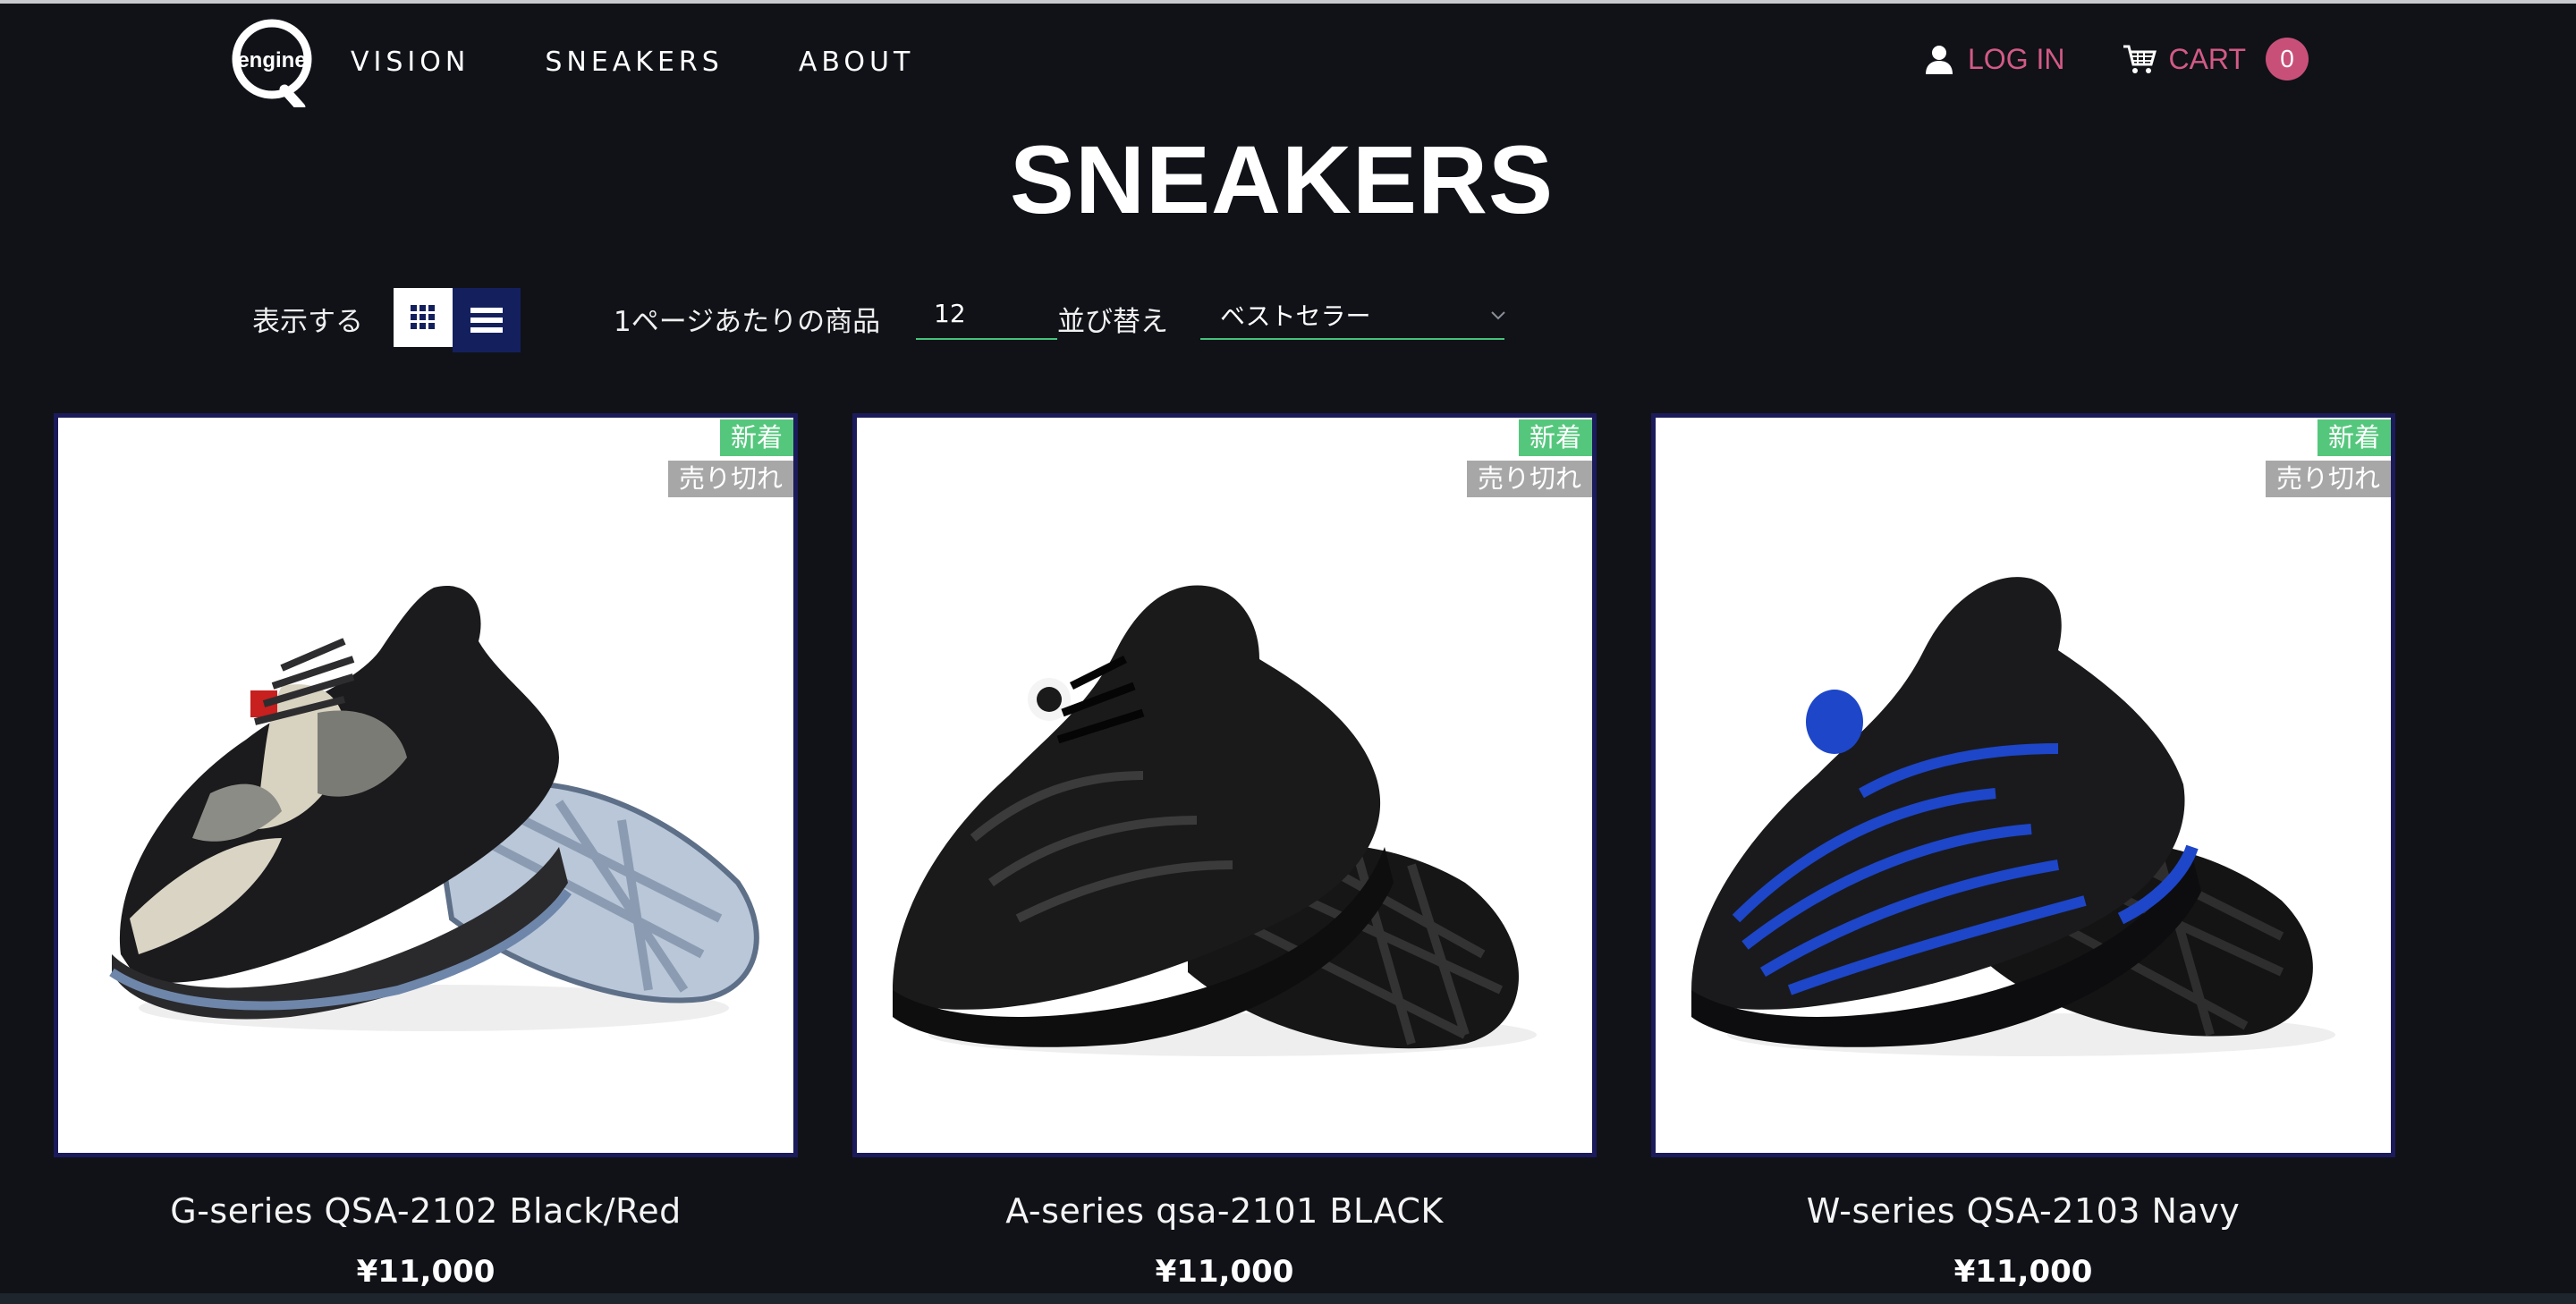  What do you see at coordinates (426, 1211) in the screenshot?
I see `product-name: G-series QSA-2102 Black/Red` at bounding box center [426, 1211].